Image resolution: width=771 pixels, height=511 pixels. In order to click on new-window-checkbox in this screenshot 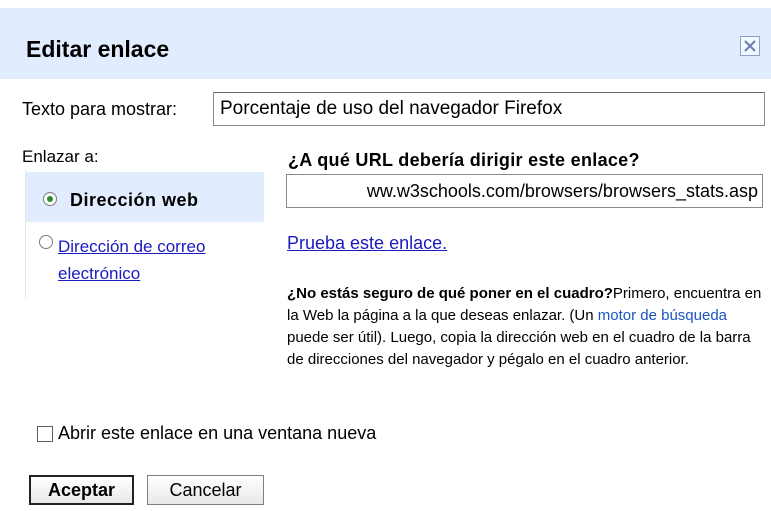, I will do `click(45, 434)`.